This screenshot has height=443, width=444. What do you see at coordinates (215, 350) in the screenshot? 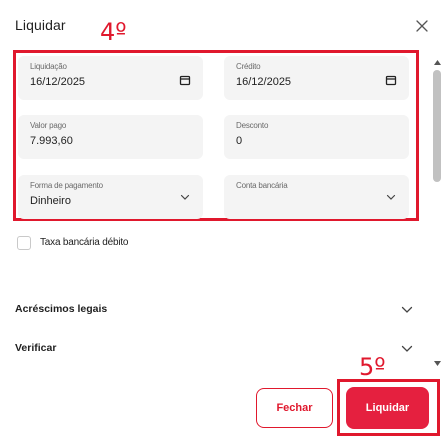
I see `accordion-verificar: Verificar` at bounding box center [215, 350].